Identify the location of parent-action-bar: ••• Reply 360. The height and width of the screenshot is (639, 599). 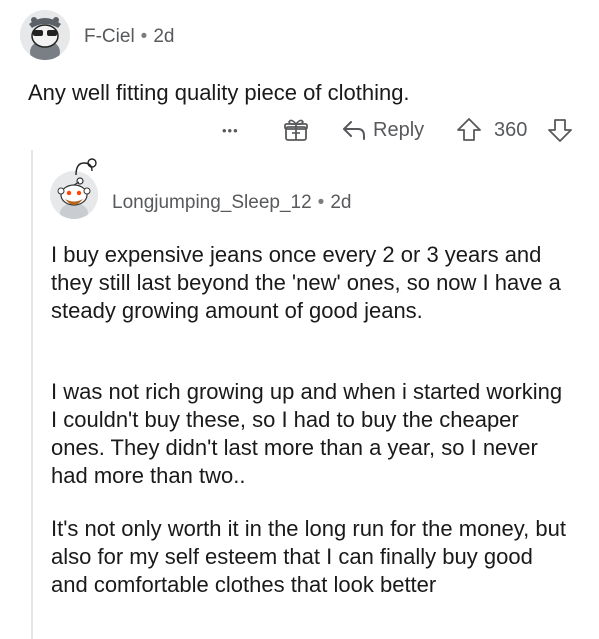
(299, 130).